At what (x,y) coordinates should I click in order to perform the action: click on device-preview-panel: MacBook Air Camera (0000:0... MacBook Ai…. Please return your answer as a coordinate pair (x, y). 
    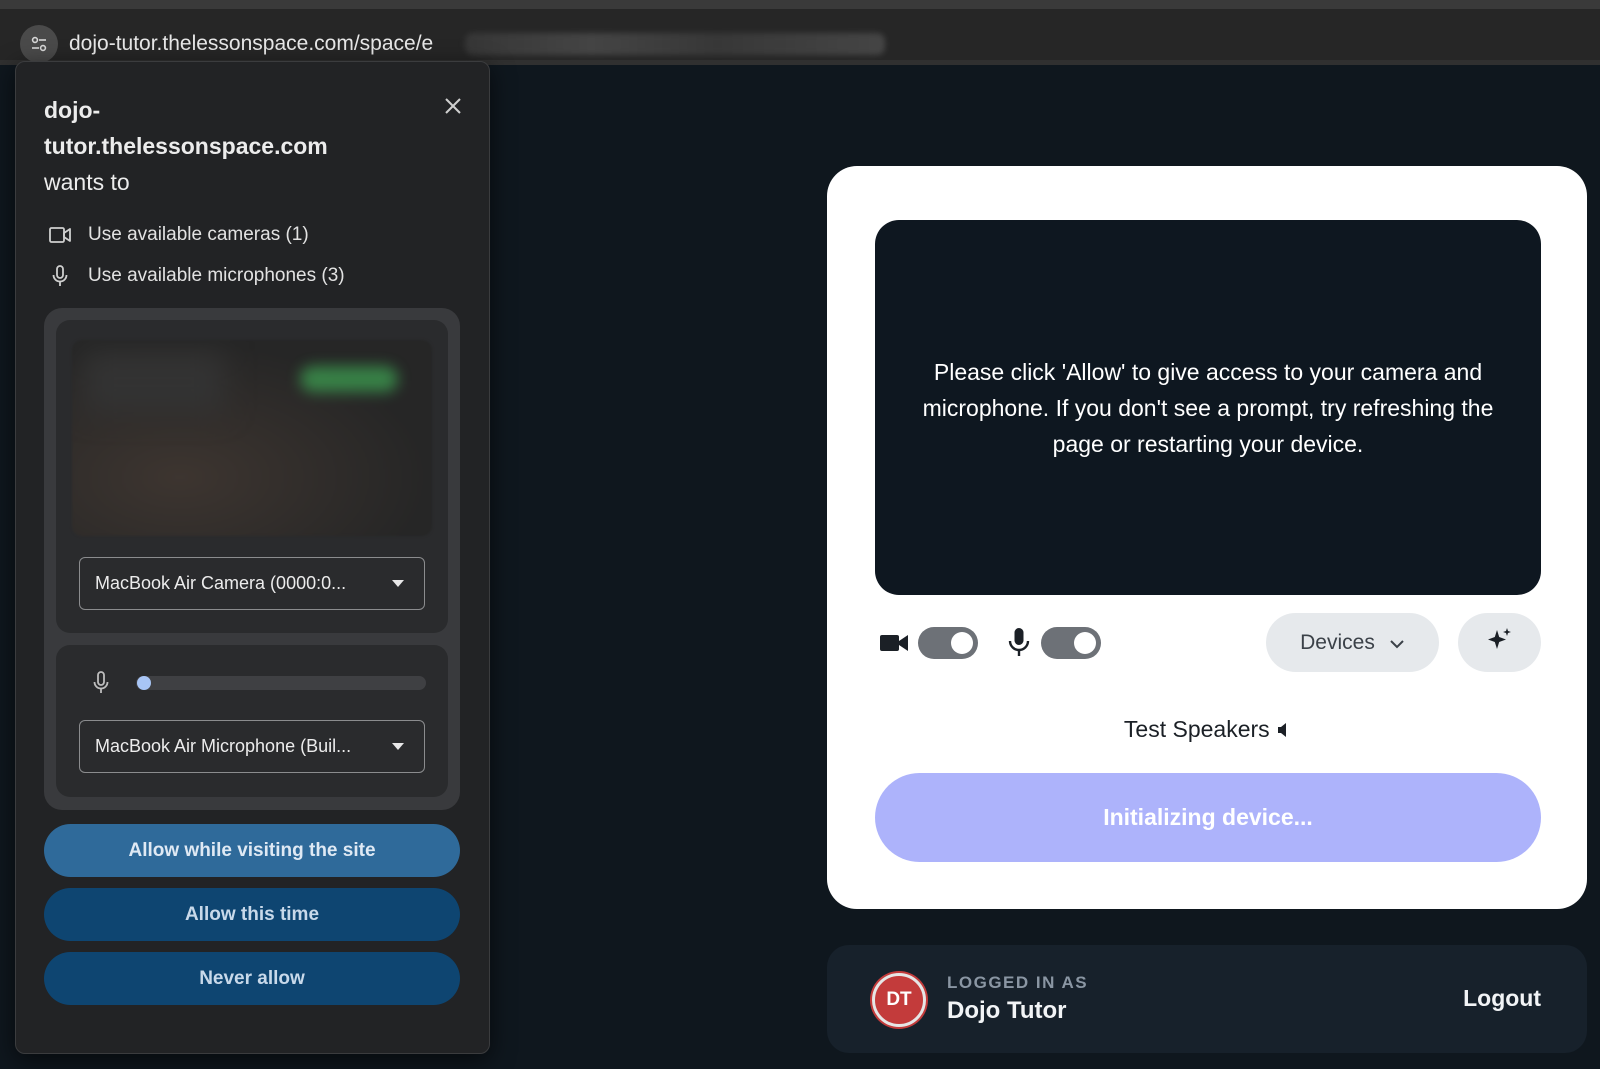
    Looking at the image, I should click on (252, 559).